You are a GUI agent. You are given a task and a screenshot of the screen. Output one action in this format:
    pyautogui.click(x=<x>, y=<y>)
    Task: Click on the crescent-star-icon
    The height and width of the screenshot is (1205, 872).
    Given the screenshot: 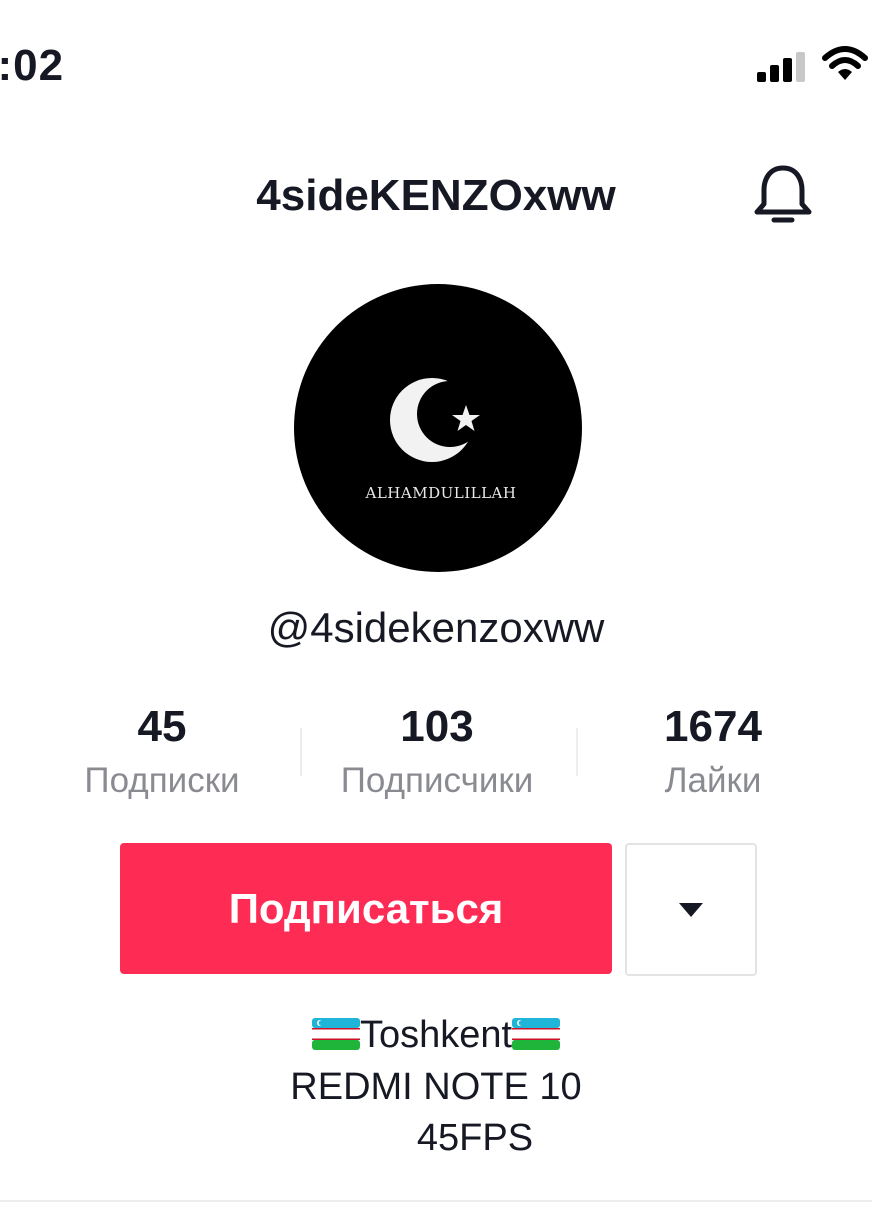 What is the action you would take?
    pyautogui.click(x=435, y=420)
    